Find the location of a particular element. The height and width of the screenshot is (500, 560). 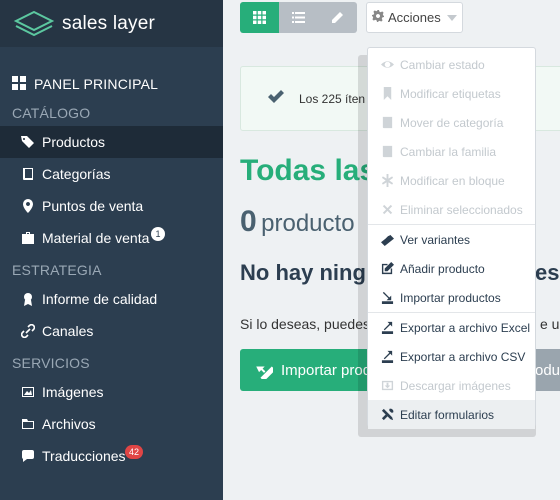

edit-view-button is located at coordinates (337, 17).